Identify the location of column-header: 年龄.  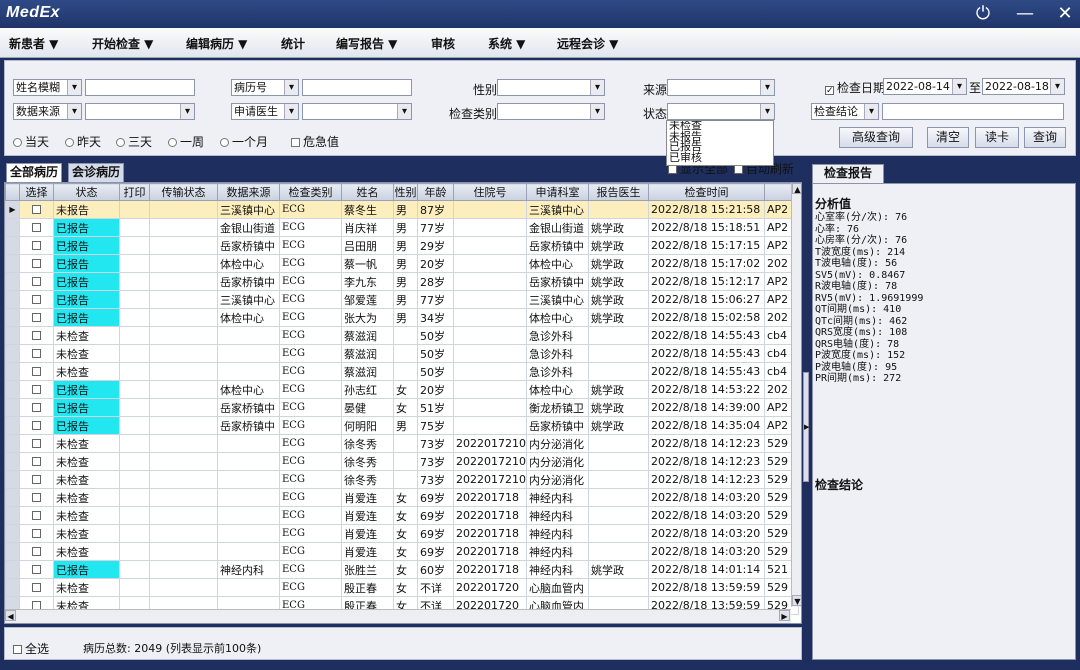
(435, 192).